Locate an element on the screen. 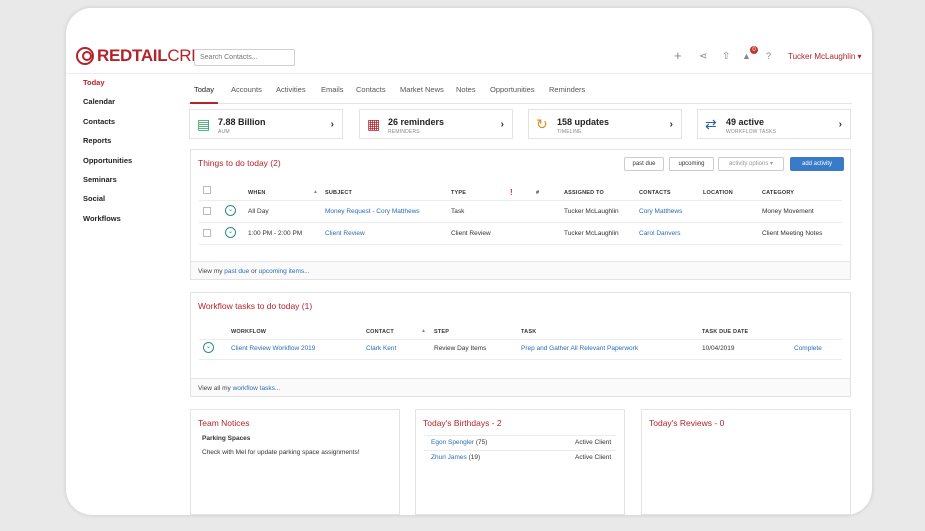  col-header-subject: SUBJECT is located at coordinates (338, 193).